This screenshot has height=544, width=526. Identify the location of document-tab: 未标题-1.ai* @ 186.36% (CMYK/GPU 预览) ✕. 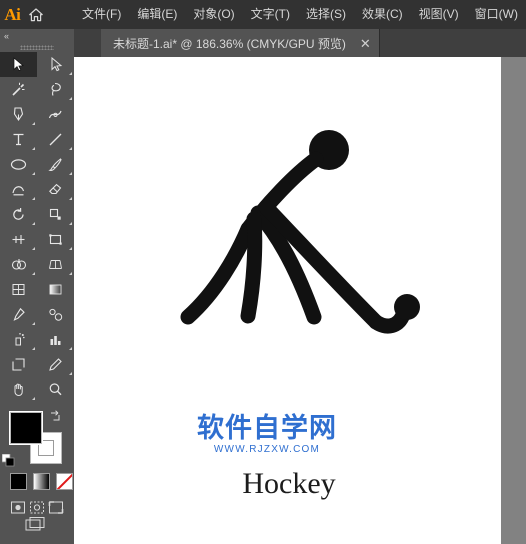
(240, 43).